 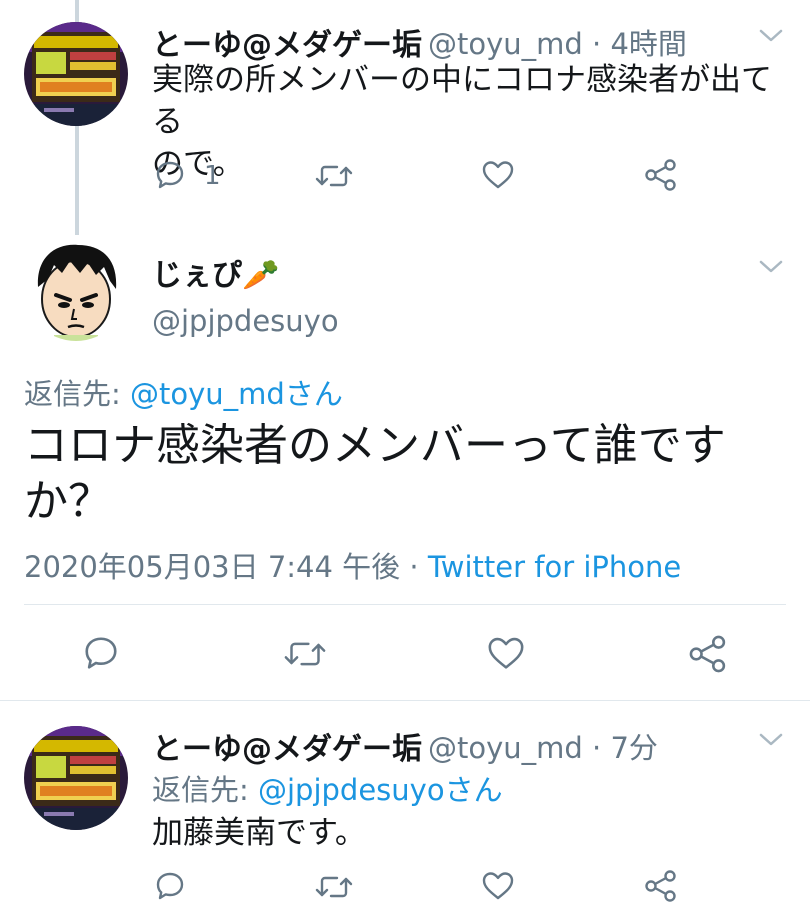 I want to click on tweet-text: 加藤美南です。, so click(x=259, y=833).